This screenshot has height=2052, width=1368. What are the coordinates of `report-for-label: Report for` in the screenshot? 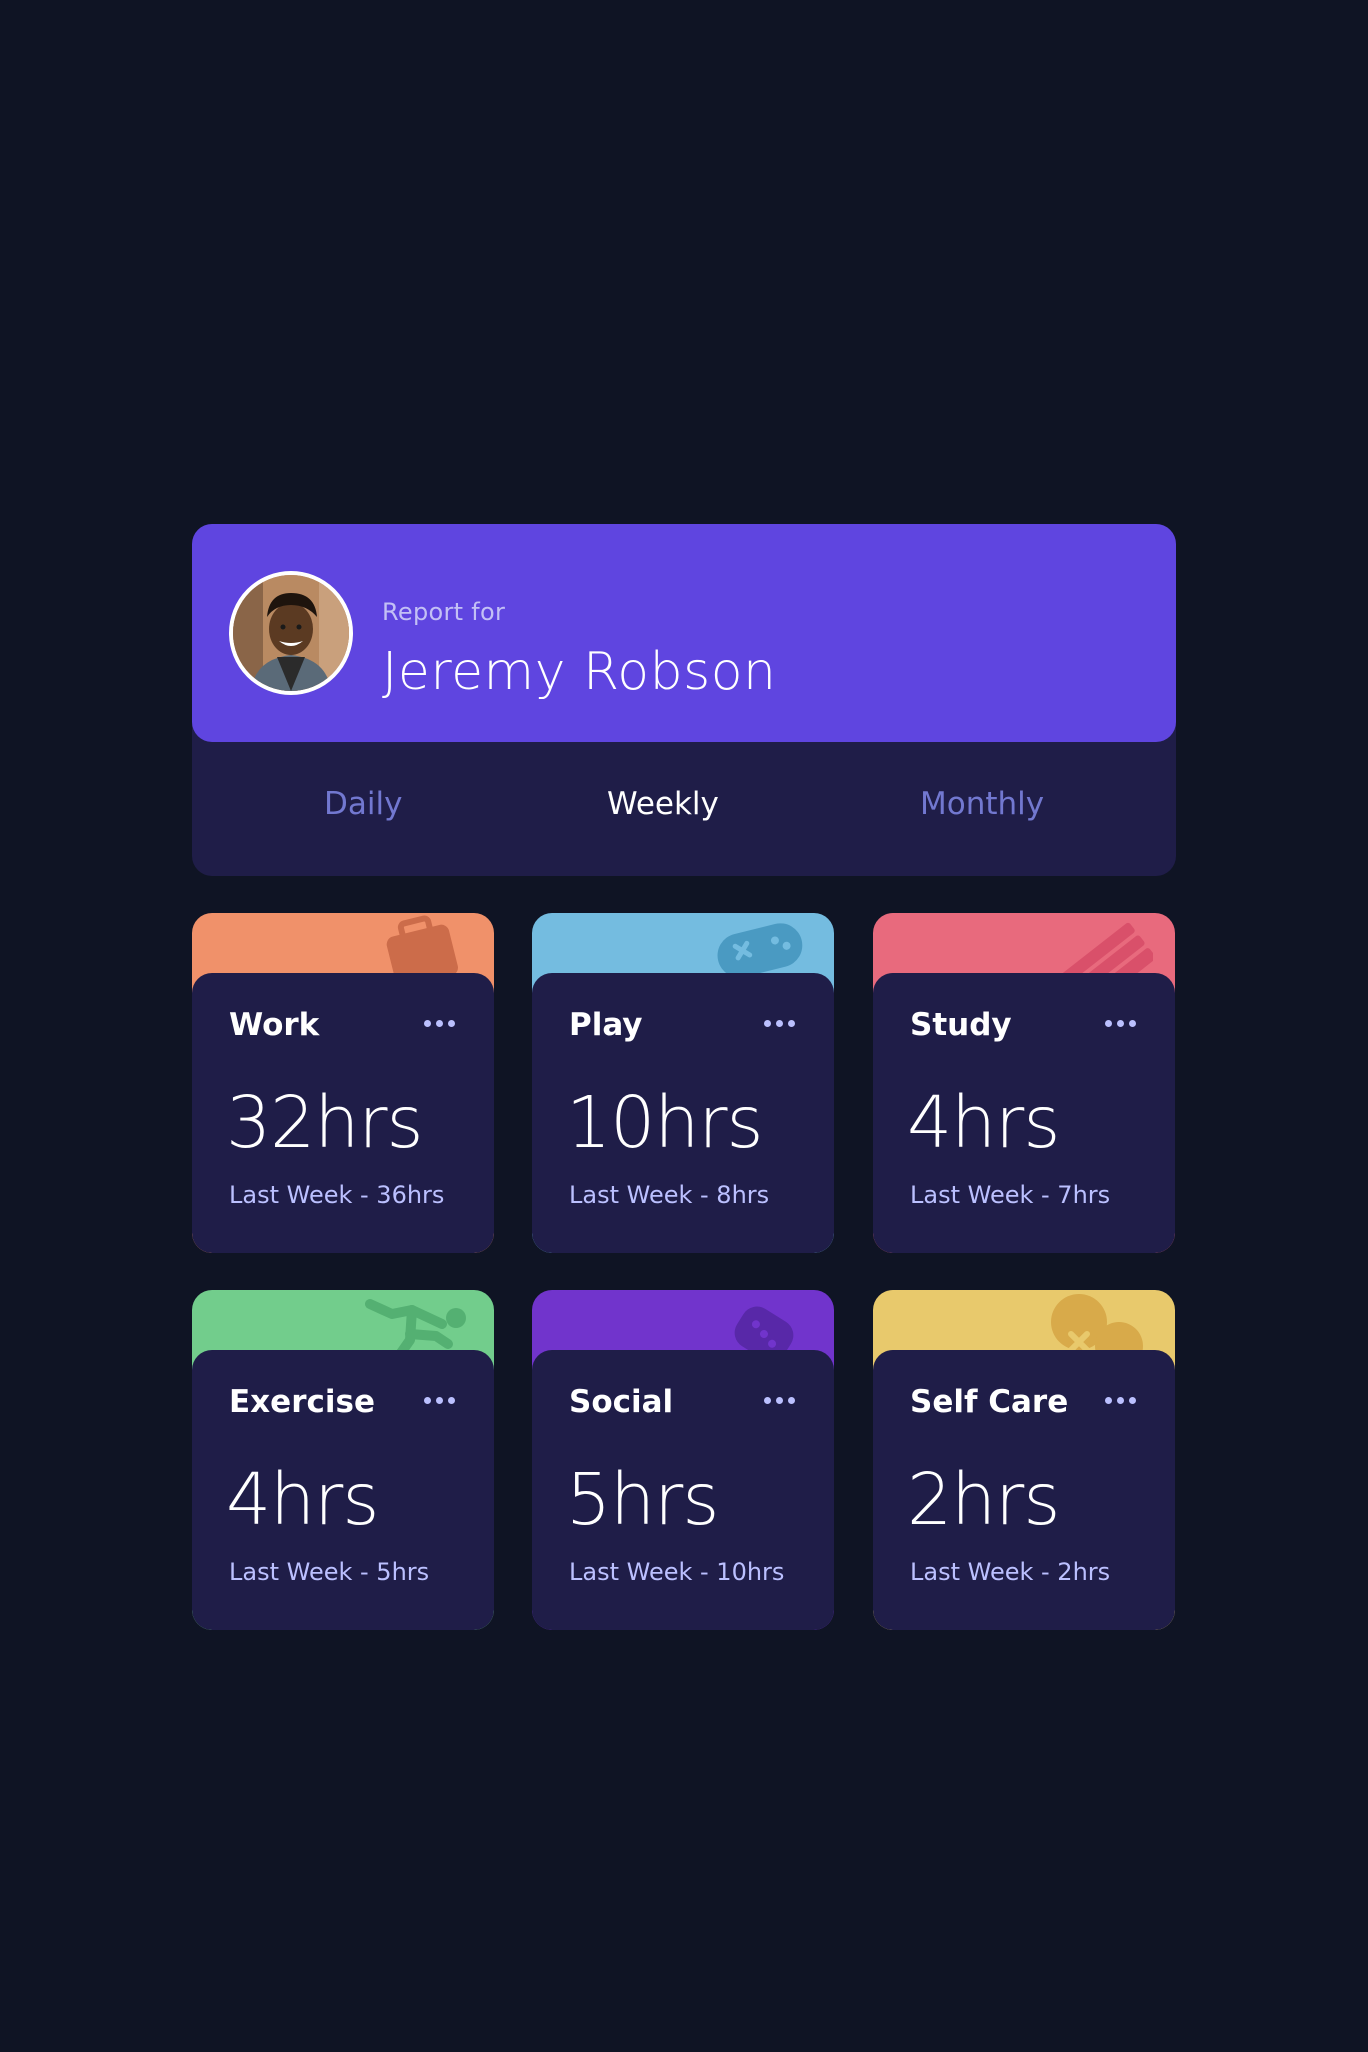 It's located at (444, 612).